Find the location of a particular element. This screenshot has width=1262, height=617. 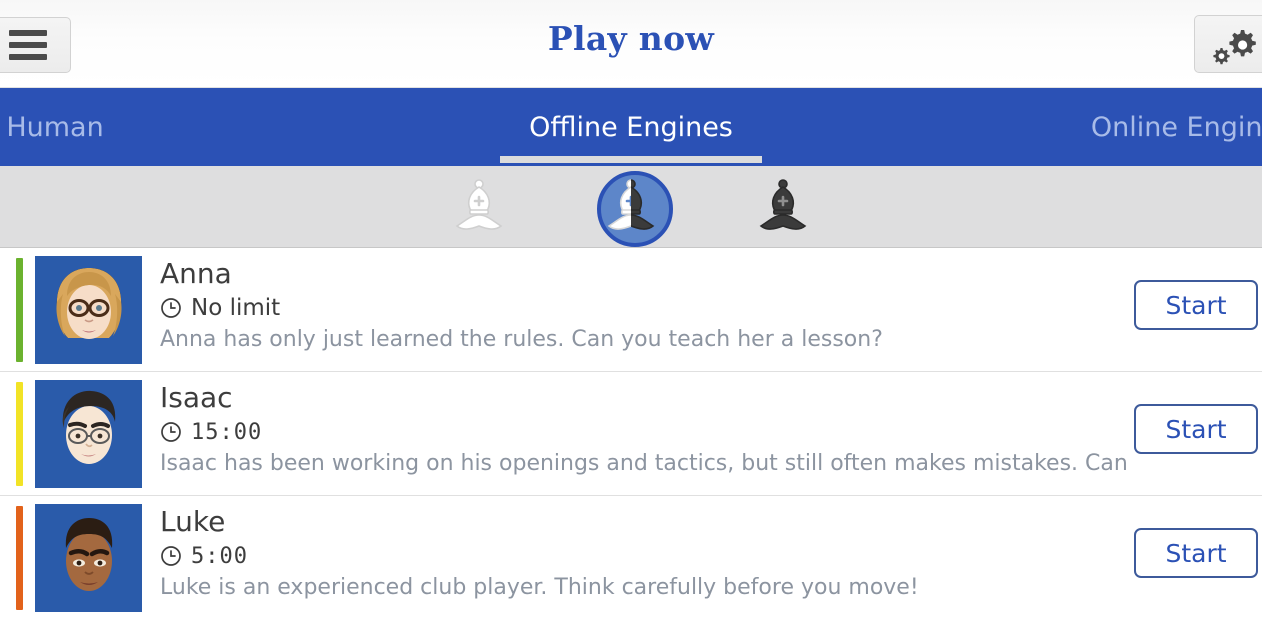

luke-avatar-image is located at coordinates (88, 558).